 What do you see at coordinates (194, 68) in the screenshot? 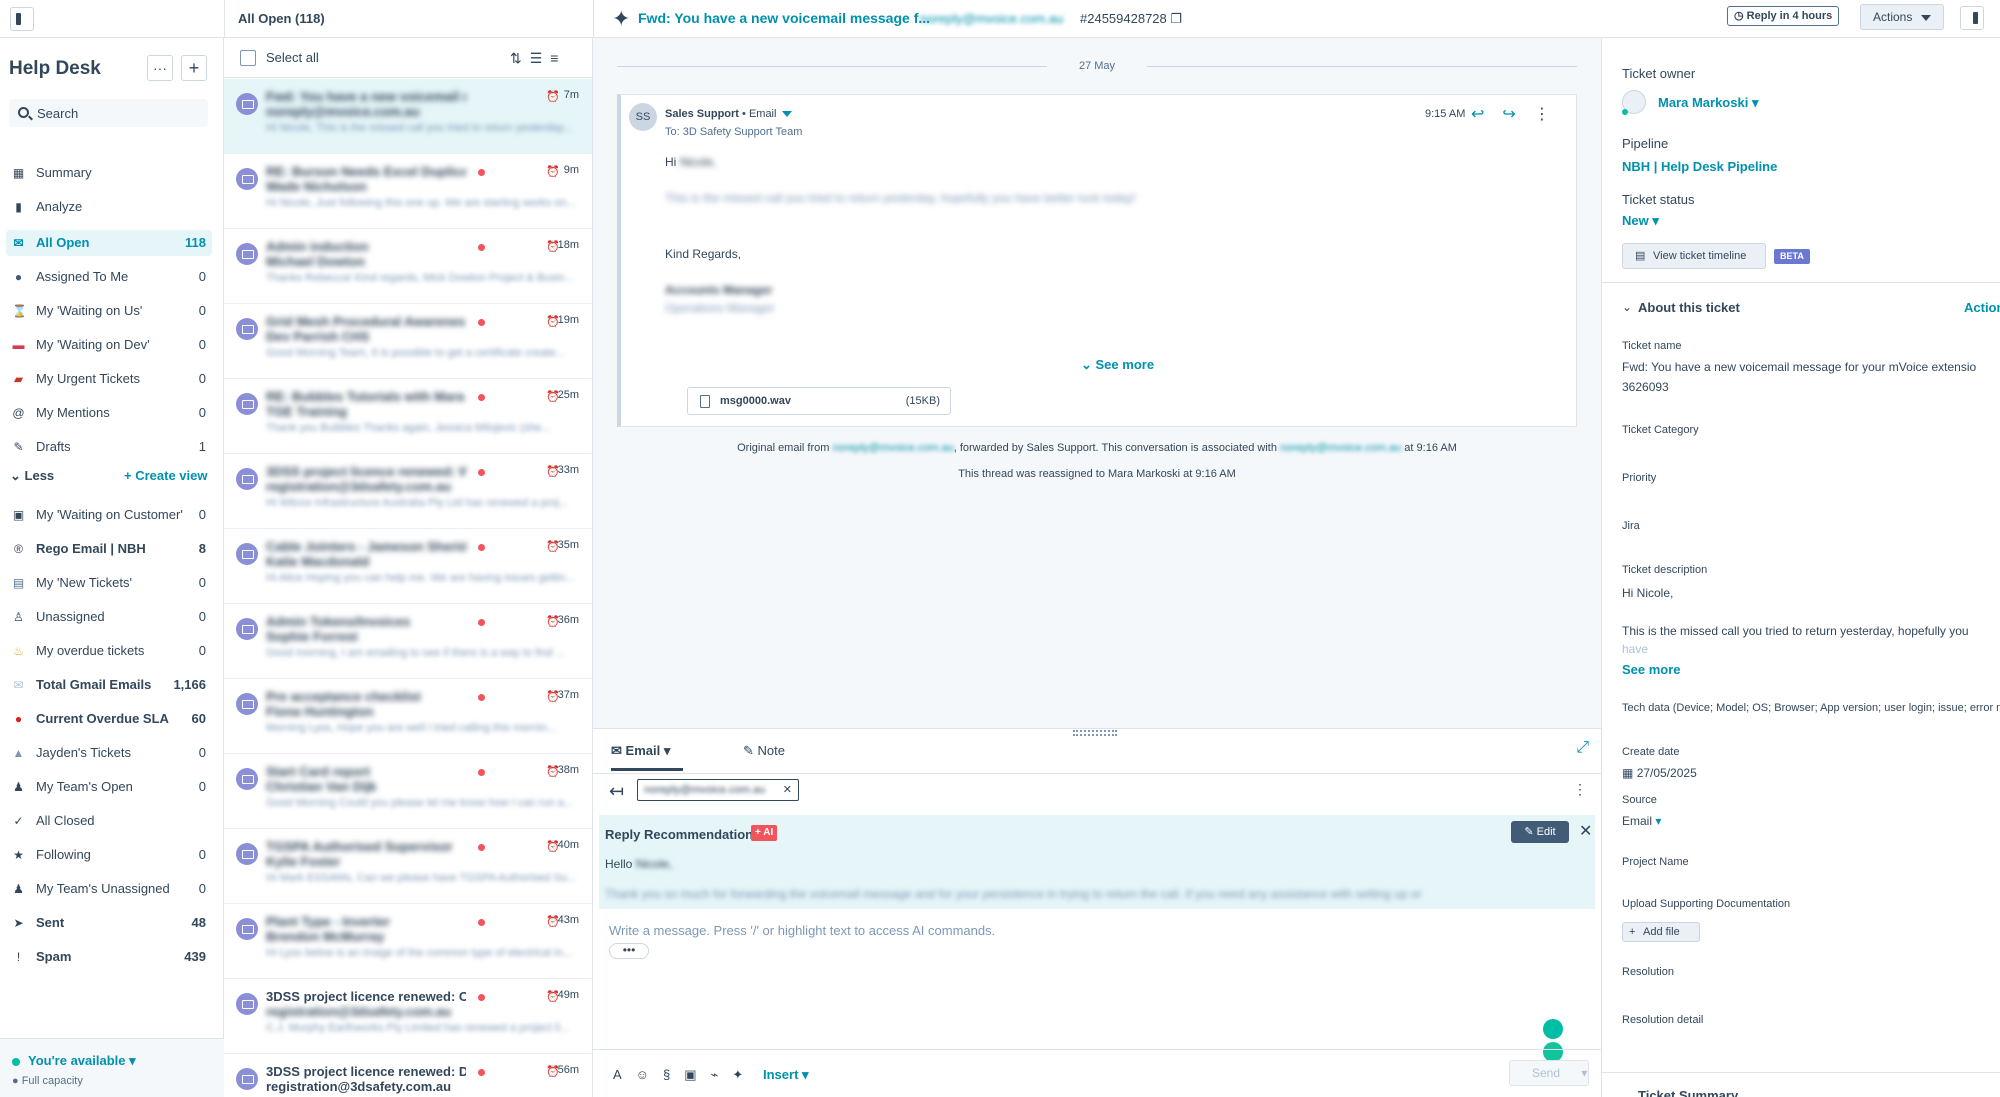
I see `add-view-button: +` at bounding box center [194, 68].